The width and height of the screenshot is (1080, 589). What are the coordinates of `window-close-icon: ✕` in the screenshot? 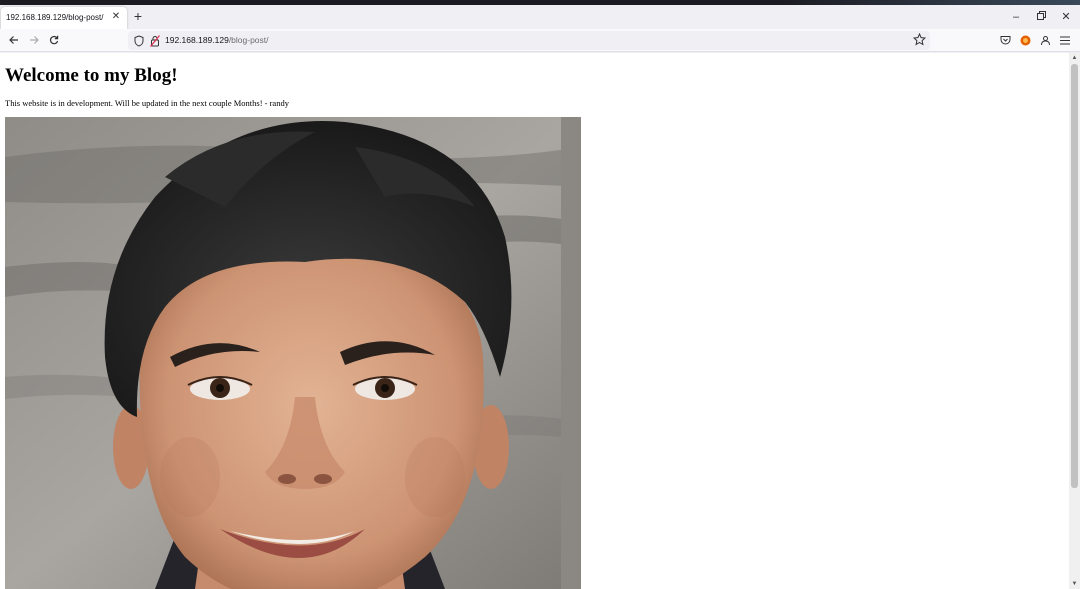 It's located at (1066, 17).